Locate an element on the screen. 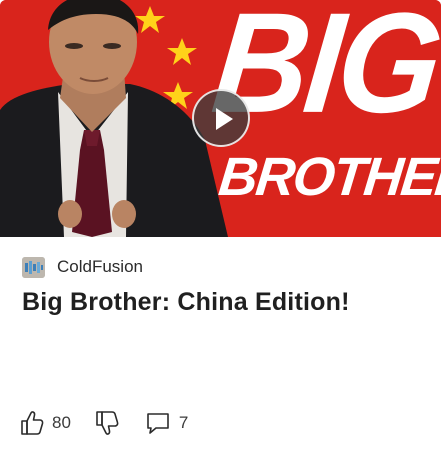  comment-button: 7 is located at coordinates (166, 423).